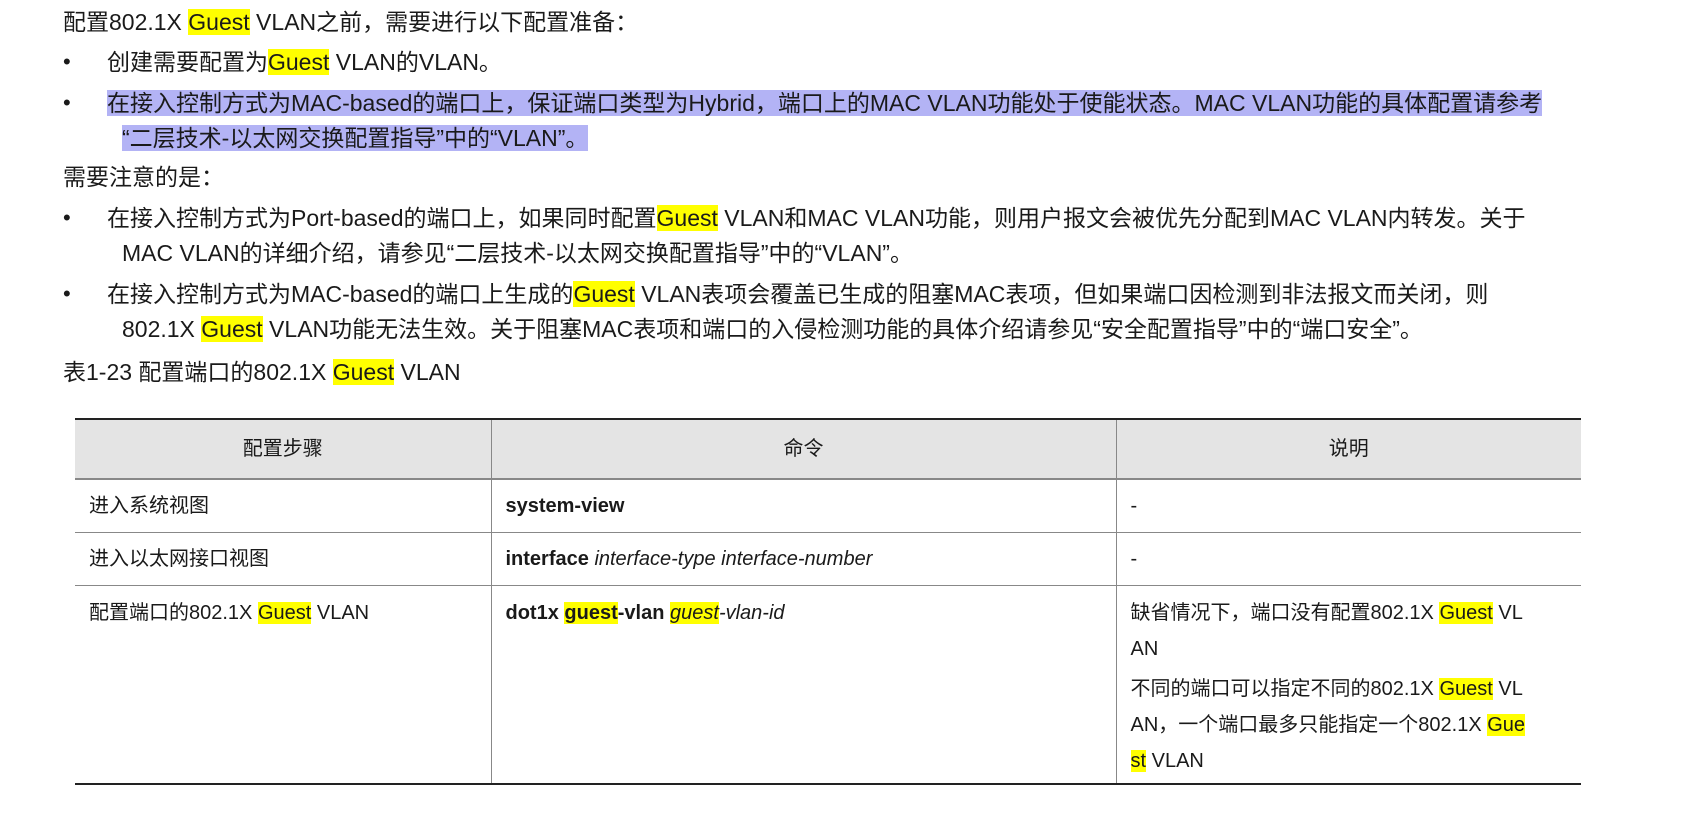 The image size is (1695, 813). What do you see at coordinates (803, 685) in the screenshot?
I see `command-cell: dot1x guest-vlan guest-vlan-id` at bounding box center [803, 685].